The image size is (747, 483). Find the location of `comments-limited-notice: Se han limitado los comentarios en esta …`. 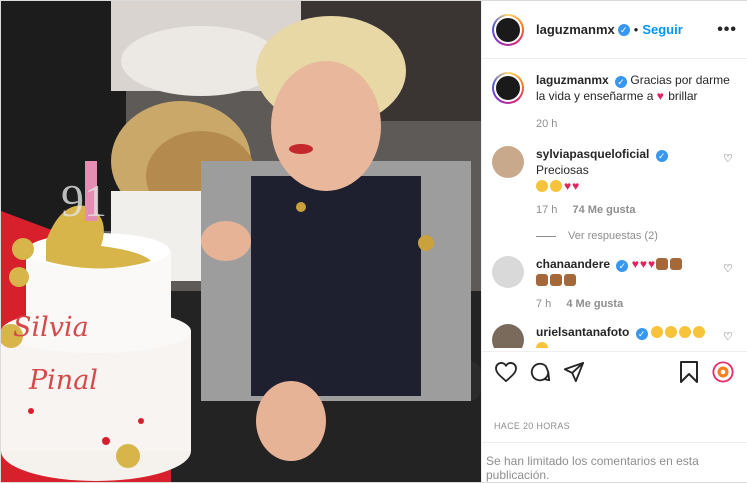

comments-limited-notice: Se han limitado los comentarios en esta … is located at coordinates (614, 462).